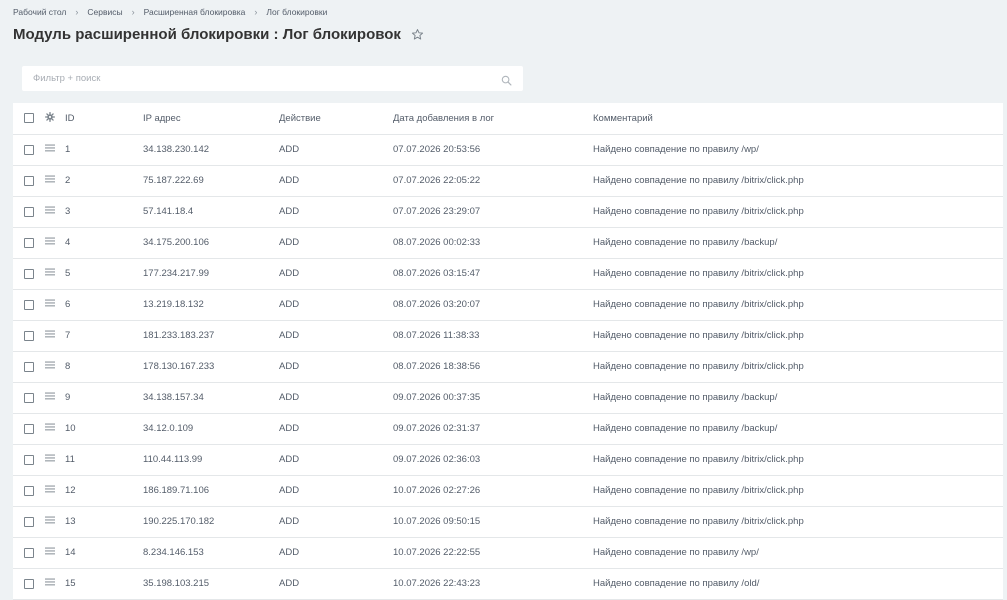 The height and width of the screenshot is (600, 1007). What do you see at coordinates (336, 119) in the screenshot?
I see `header-action: Действие` at bounding box center [336, 119].